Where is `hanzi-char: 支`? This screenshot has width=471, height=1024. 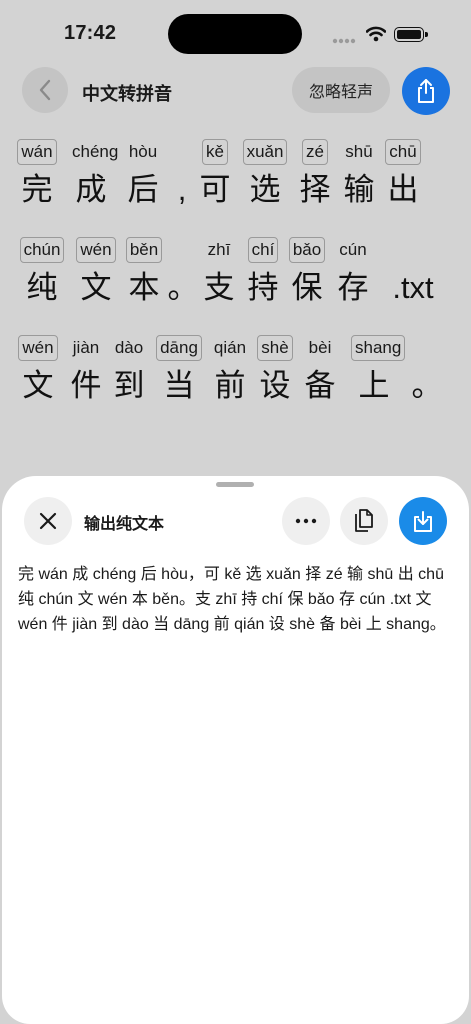 hanzi-char: 支 is located at coordinates (219, 287).